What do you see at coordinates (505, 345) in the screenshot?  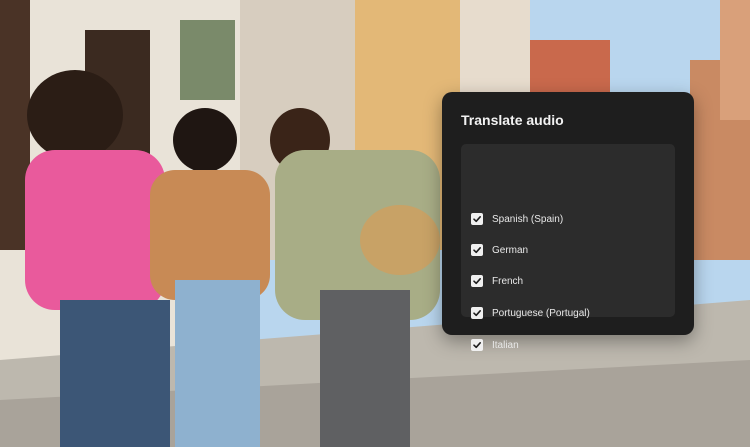 I see `language-label: Italian` at bounding box center [505, 345].